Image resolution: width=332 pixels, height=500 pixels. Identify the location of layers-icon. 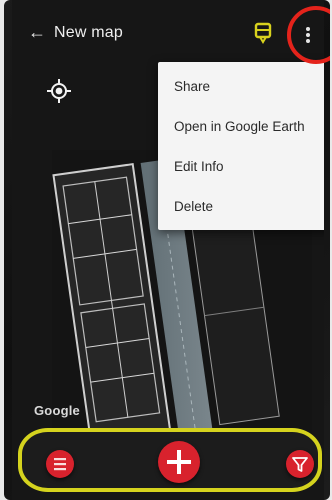
(263, 33).